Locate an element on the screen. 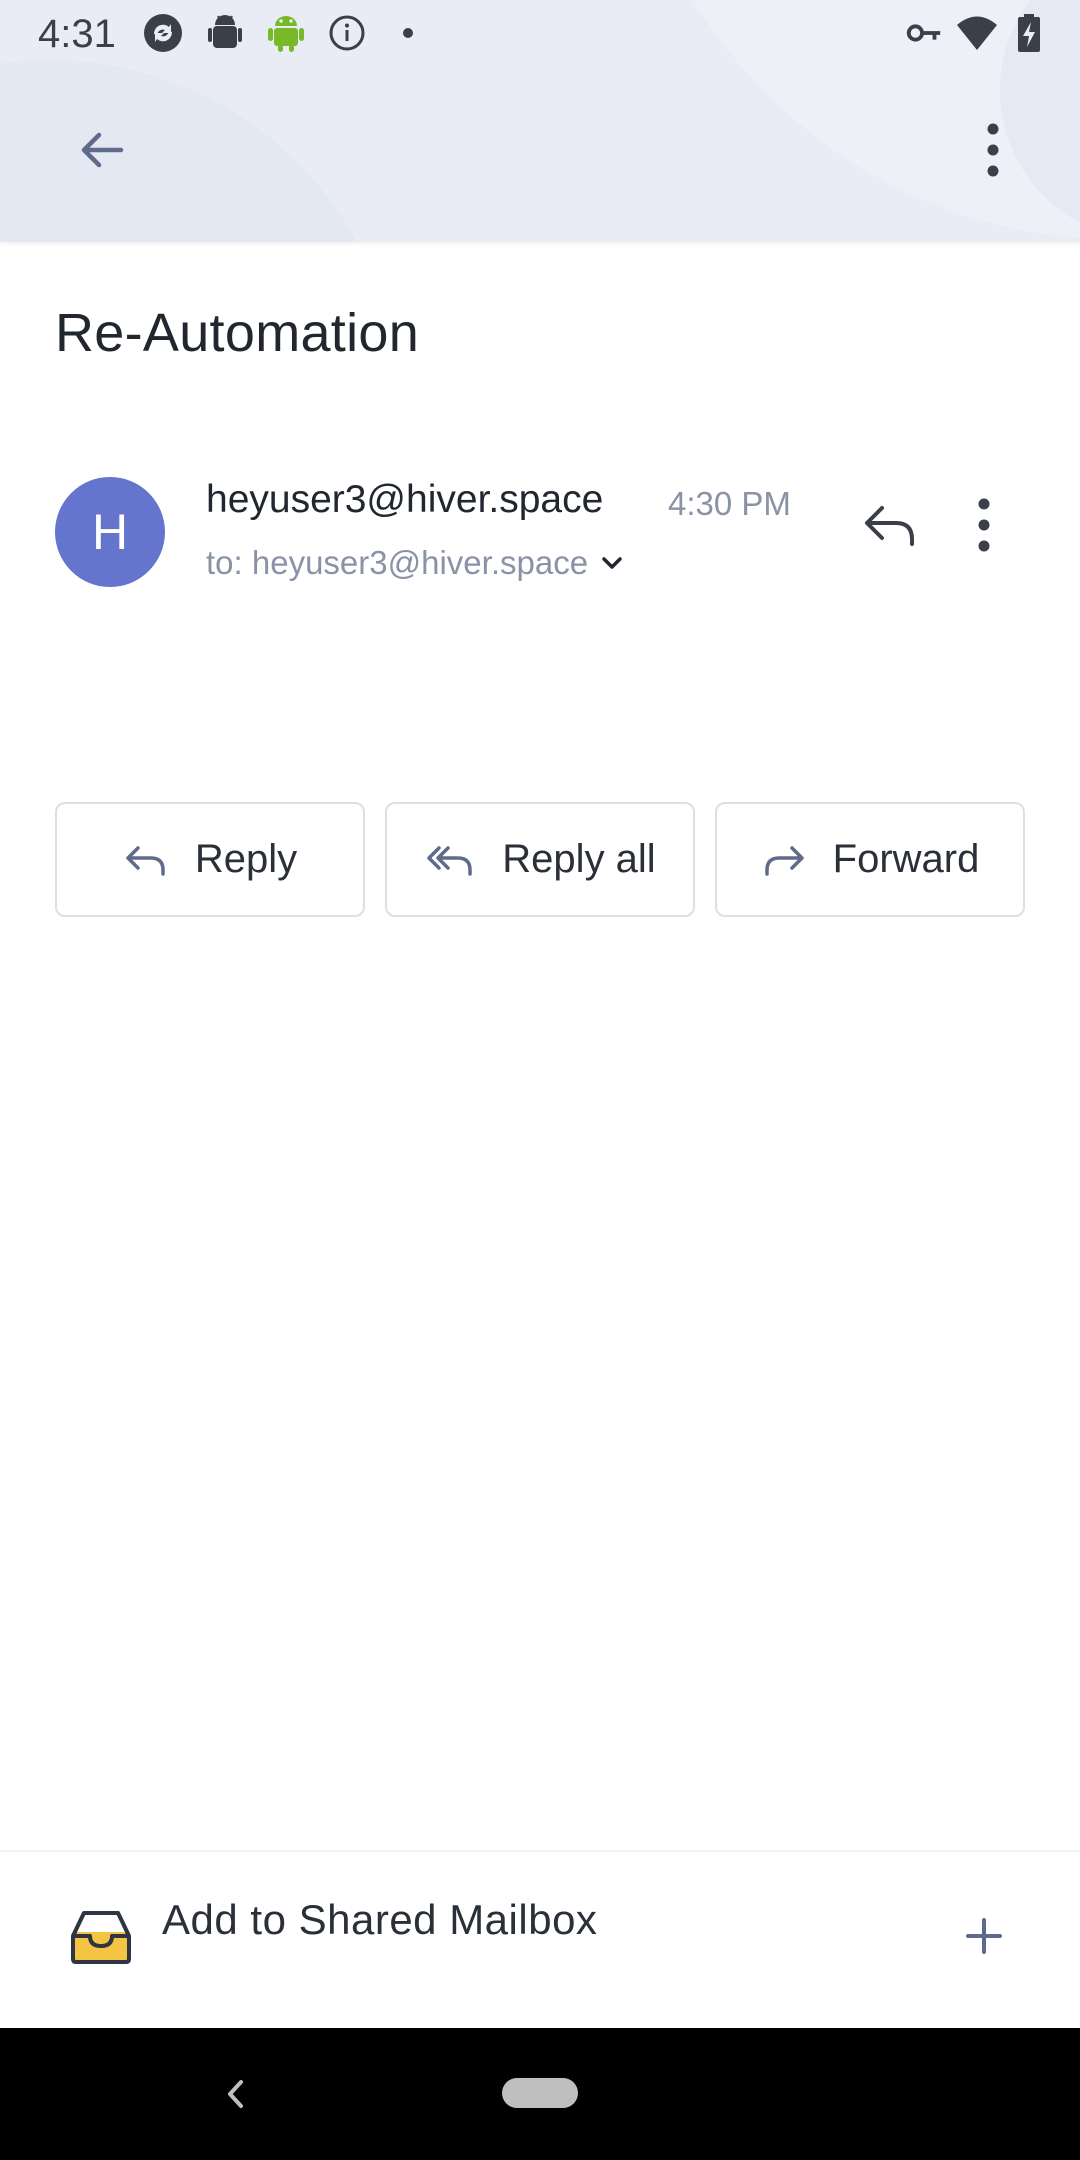 The image size is (1080, 2160). home-handle is located at coordinates (540, 2093).